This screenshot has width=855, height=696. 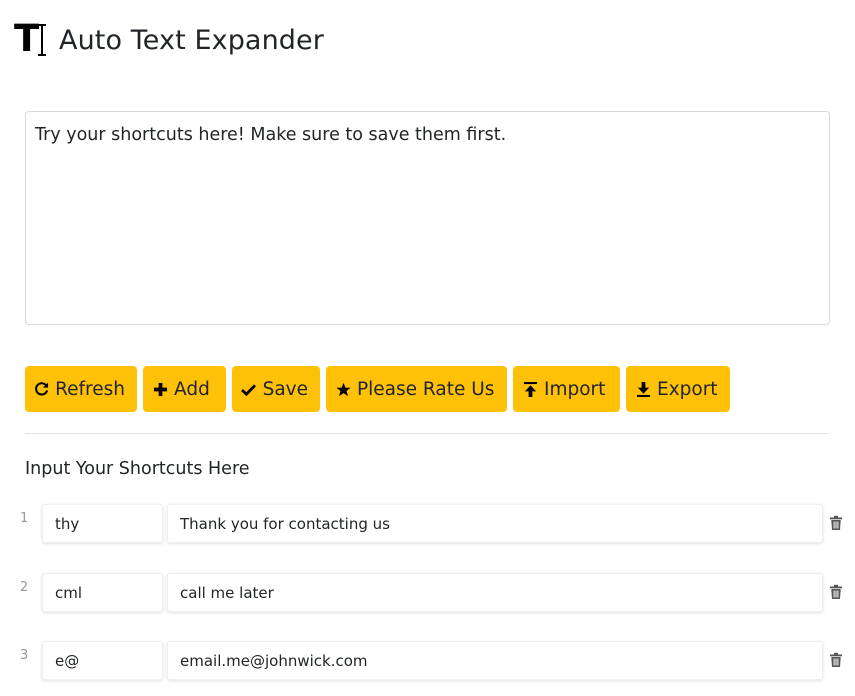 I want to click on upload-icon, so click(x=530, y=389).